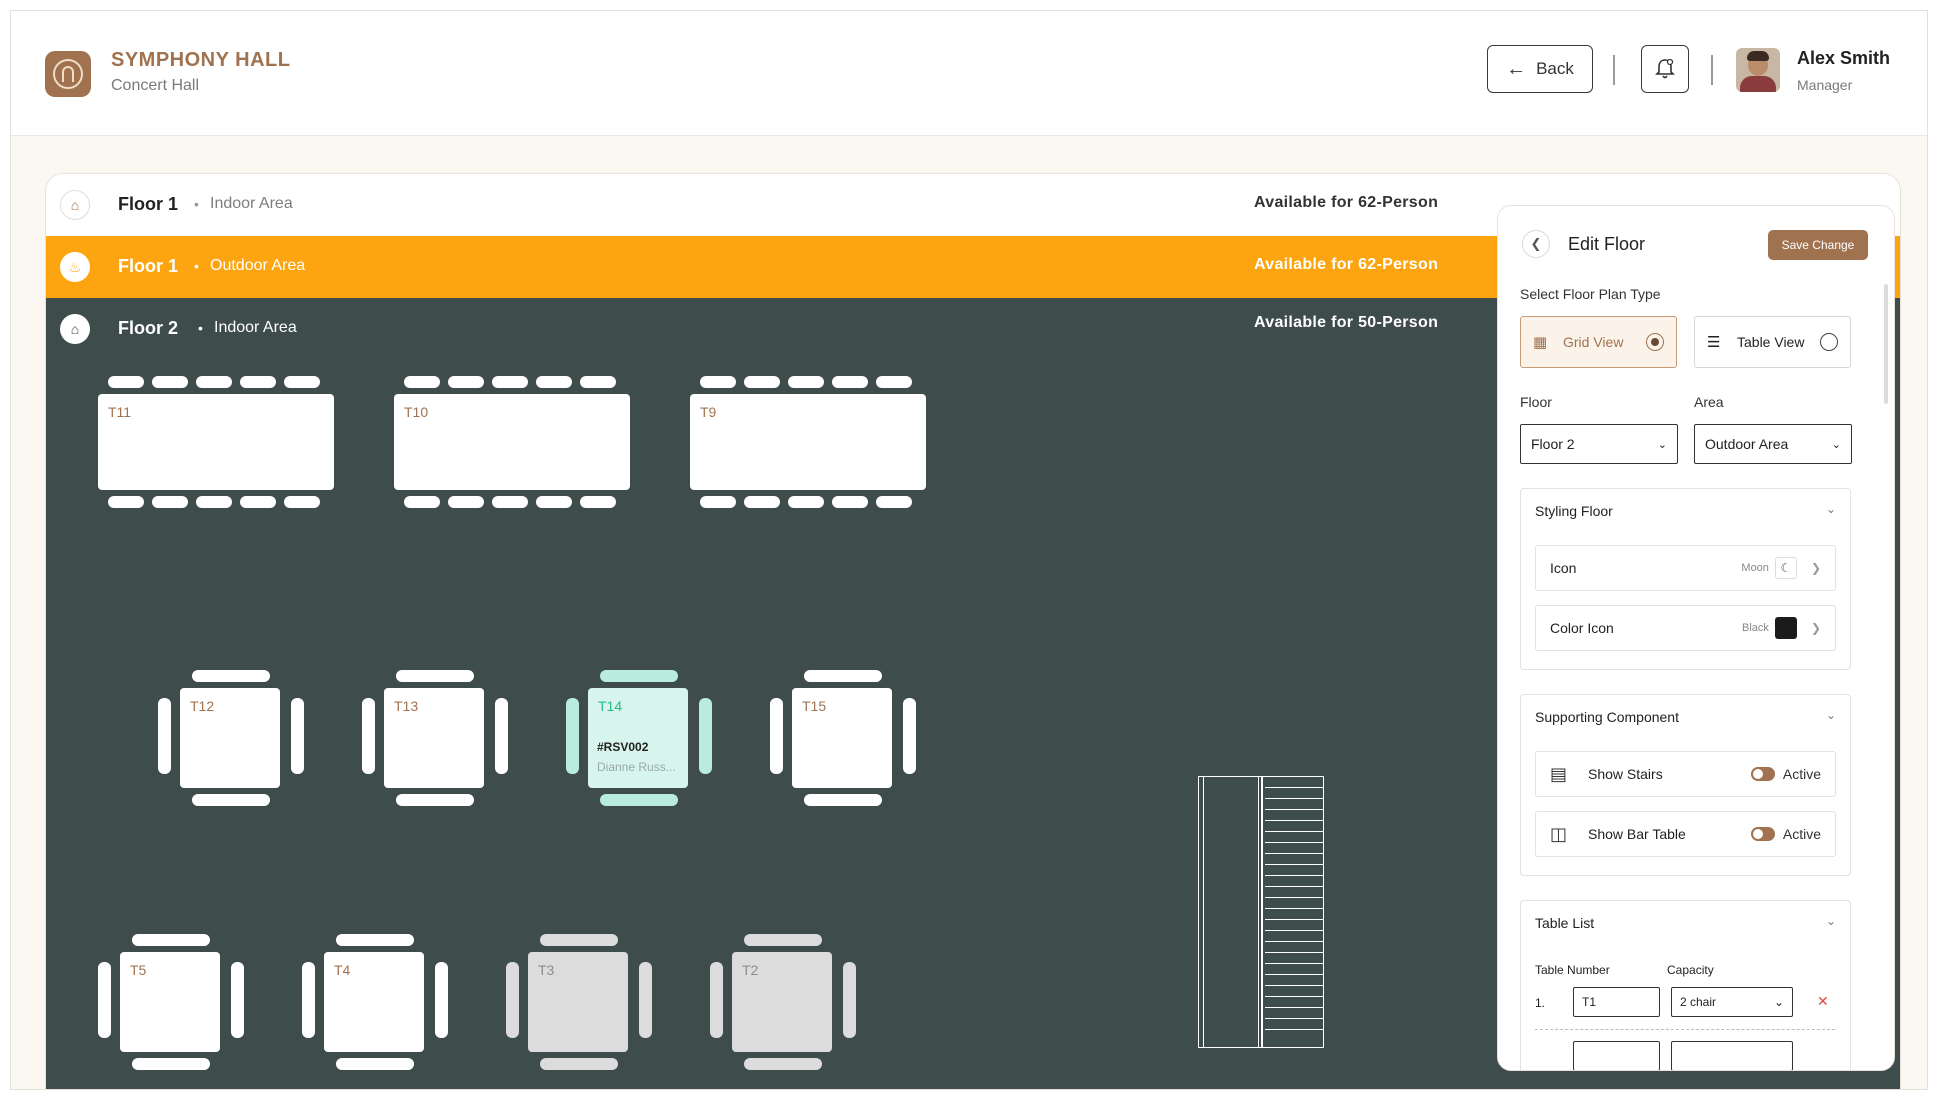 Image resolution: width=1938 pixels, height=1098 pixels. Describe the element at coordinates (1540, 69) in the screenshot. I see `back-button: ← Back` at that location.